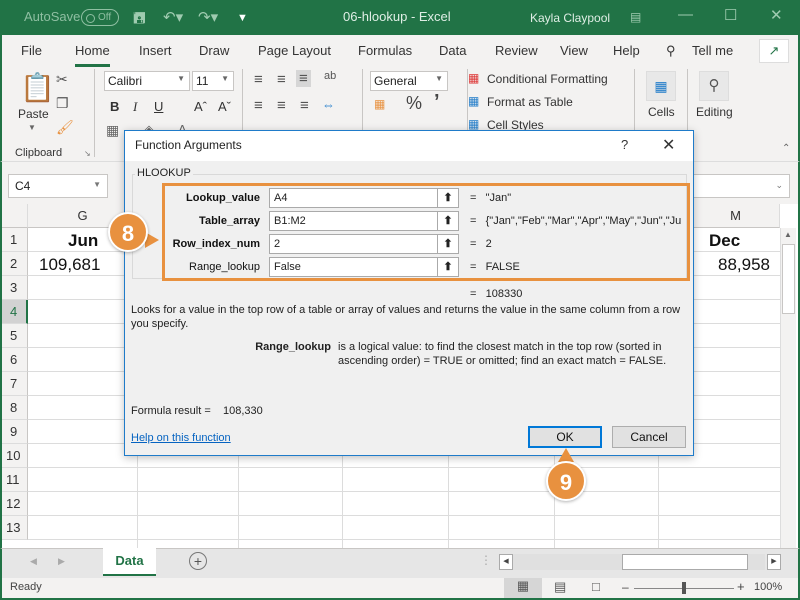 The width and height of the screenshot is (800, 600). What do you see at coordinates (294, 50) in the screenshot?
I see `tab-page-layout: Page Layout` at bounding box center [294, 50].